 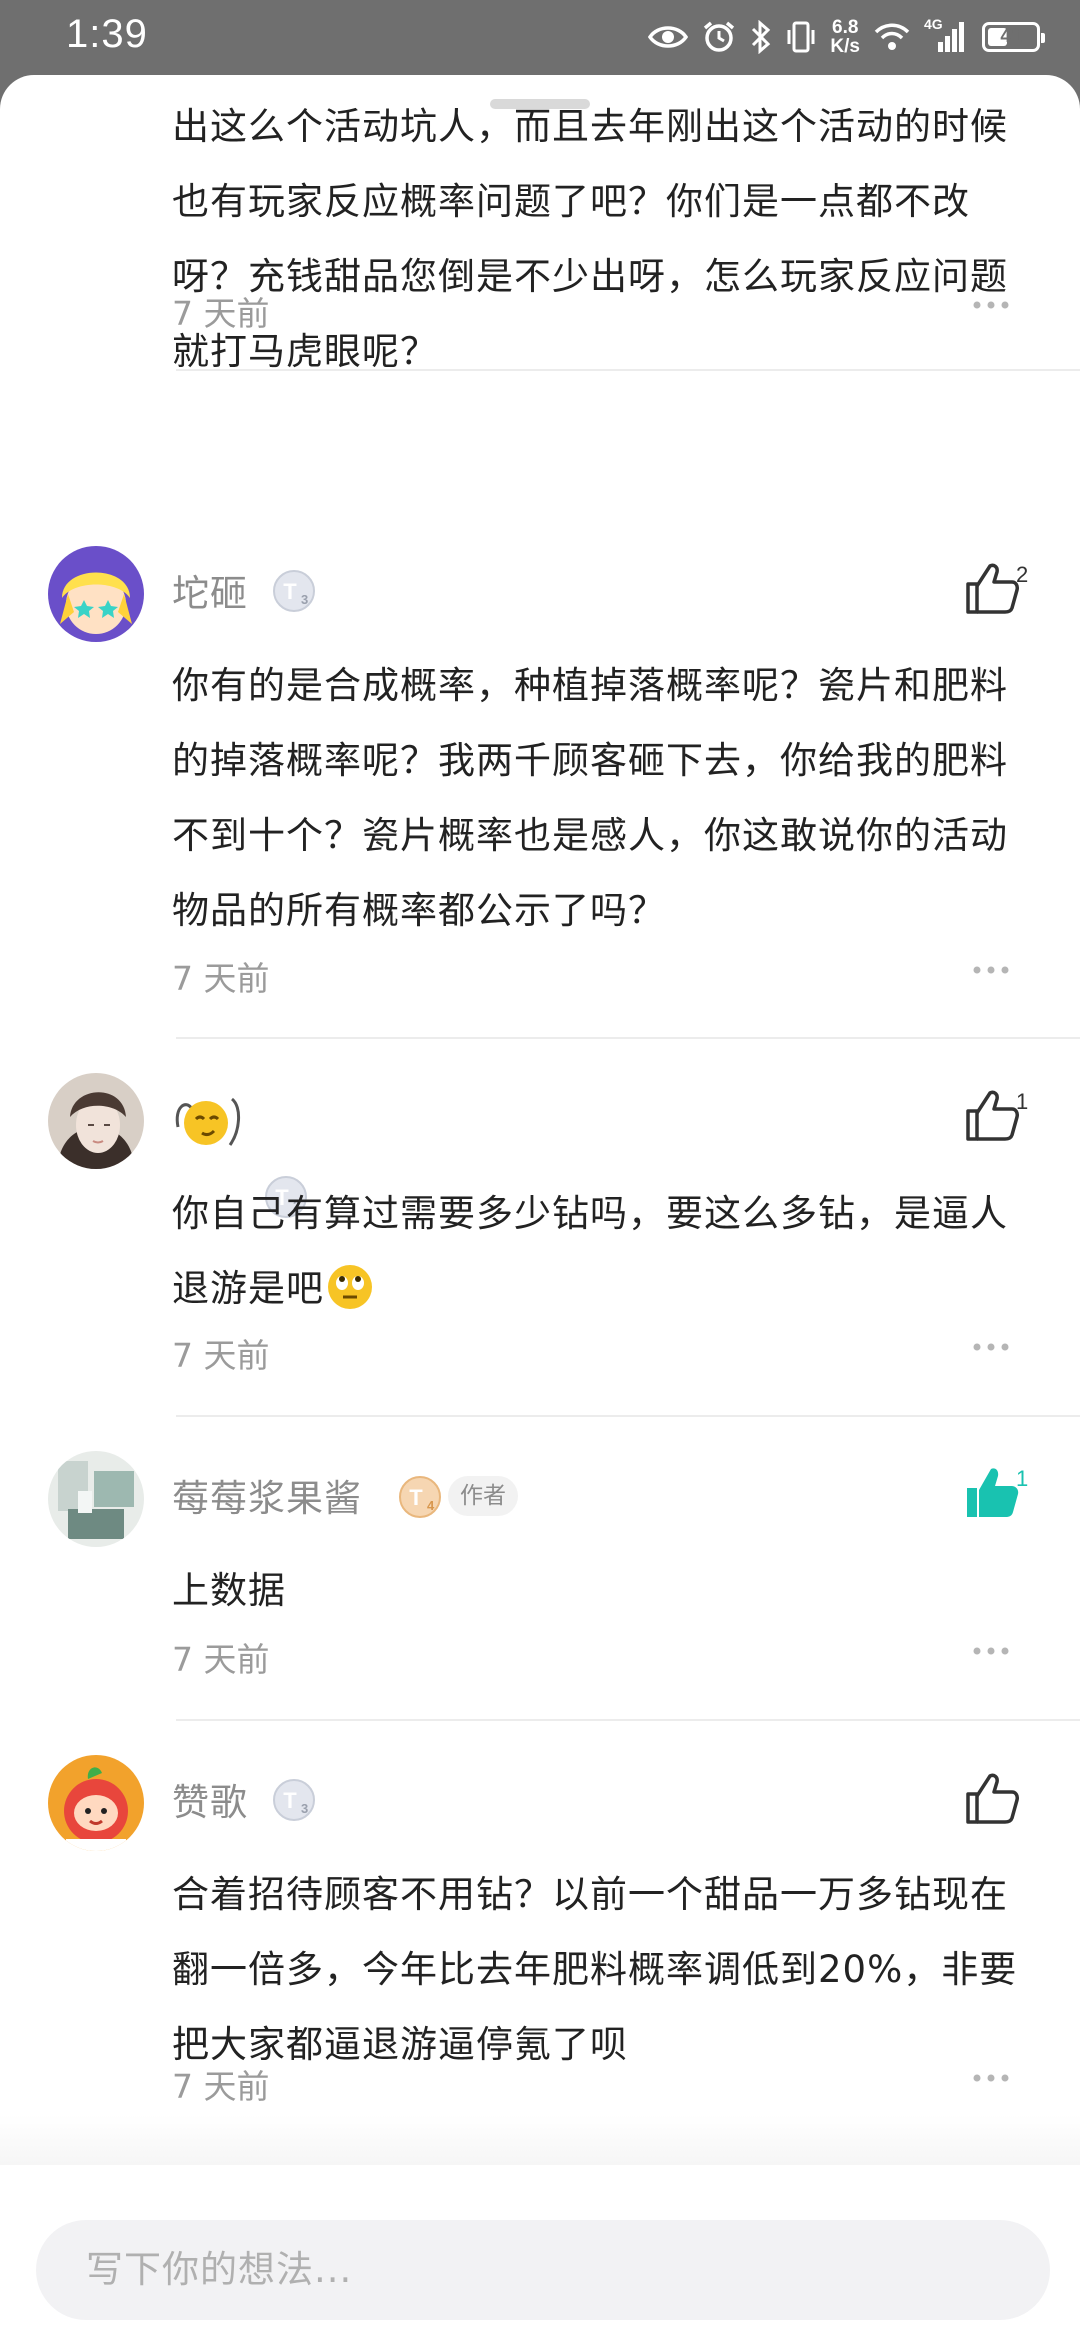 I want to click on vibrate-icon, so click(x=801, y=37).